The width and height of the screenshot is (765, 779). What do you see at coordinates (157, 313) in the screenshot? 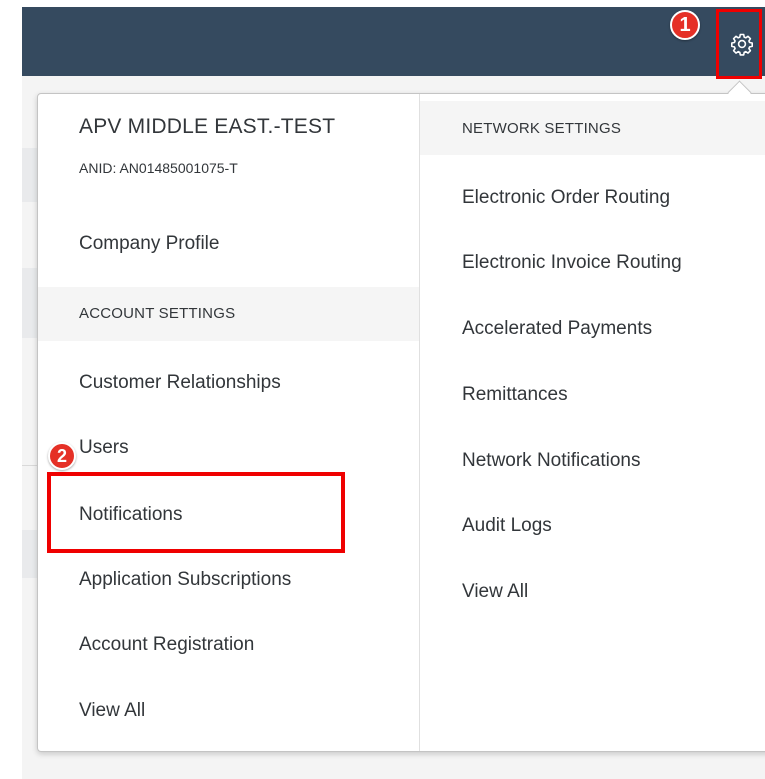
I see `account-settings-header: ACCOUNT SETTINGS` at bounding box center [157, 313].